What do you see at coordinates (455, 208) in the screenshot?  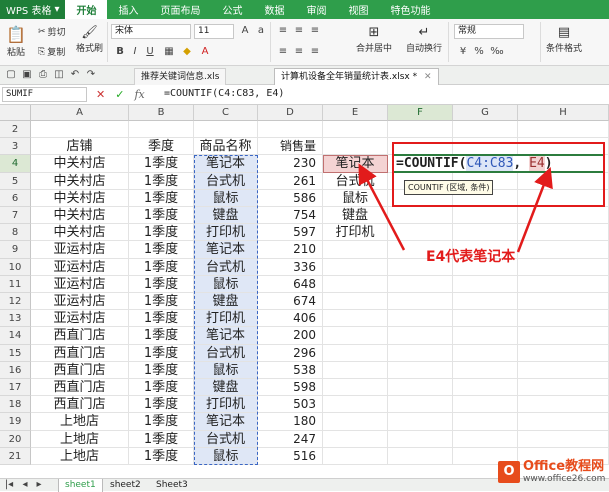 I see `annotation-arrows` at bounding box center [455, 208].